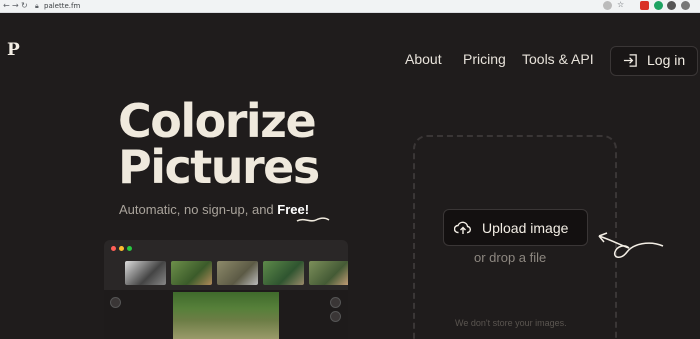 This screenshot has width=700, height=339. I want to click on nav-pricing: Pricing, so click(484, 59).